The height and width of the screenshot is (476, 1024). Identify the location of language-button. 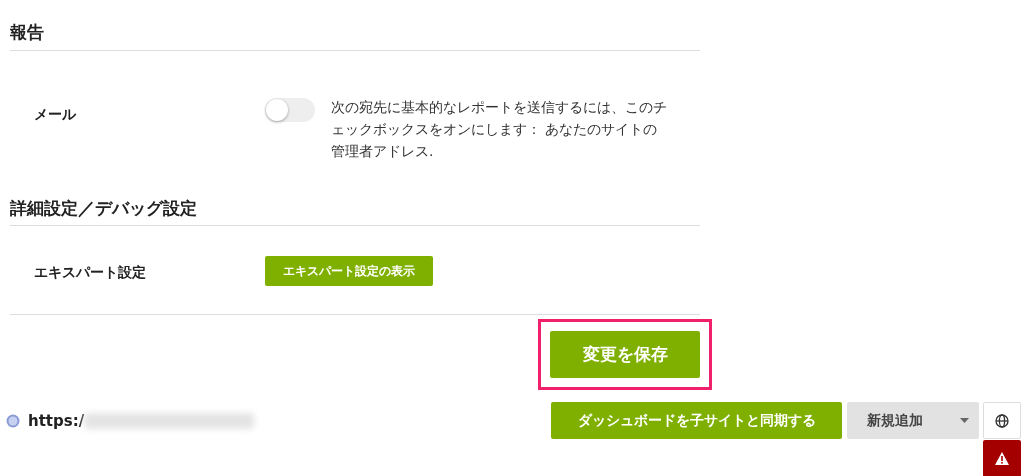
(1002, 420).